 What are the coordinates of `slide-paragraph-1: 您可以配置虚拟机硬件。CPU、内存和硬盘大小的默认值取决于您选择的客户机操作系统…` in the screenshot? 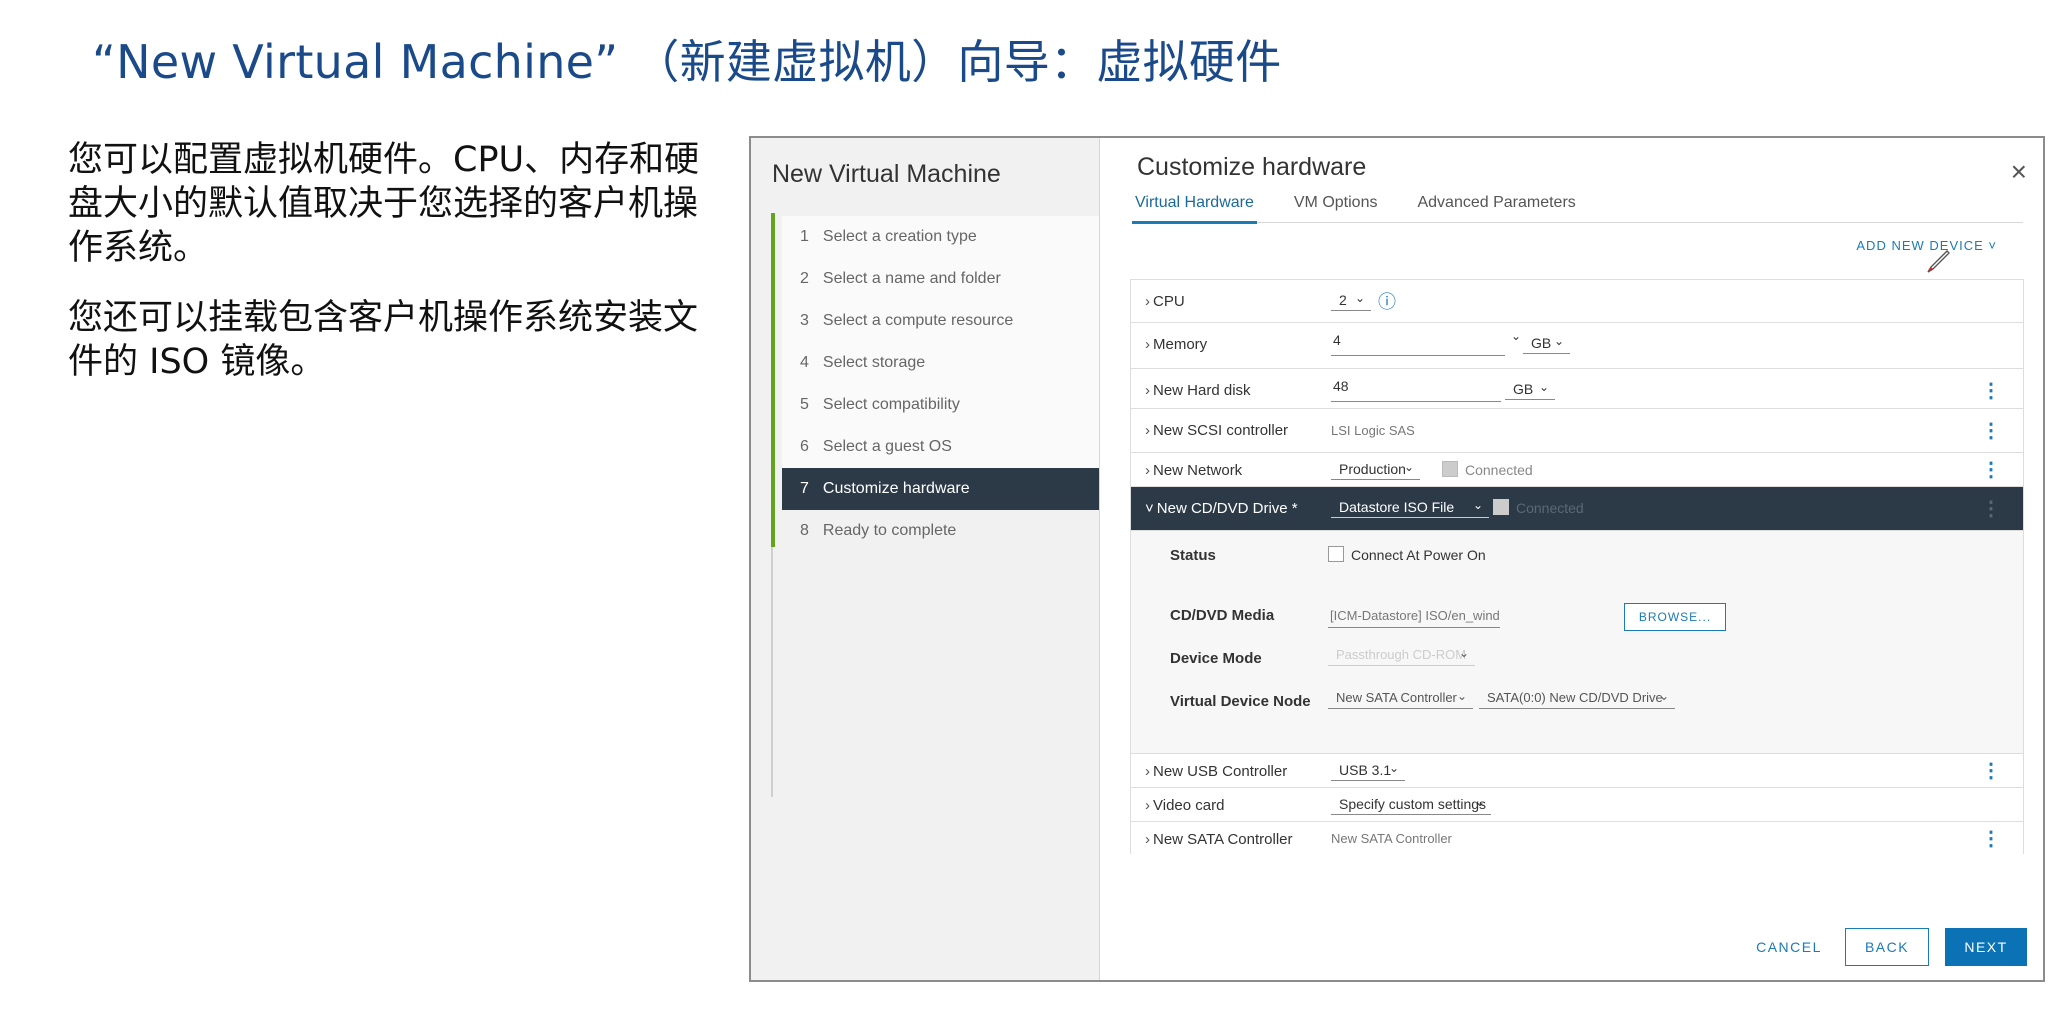 It's located at (384, 204).